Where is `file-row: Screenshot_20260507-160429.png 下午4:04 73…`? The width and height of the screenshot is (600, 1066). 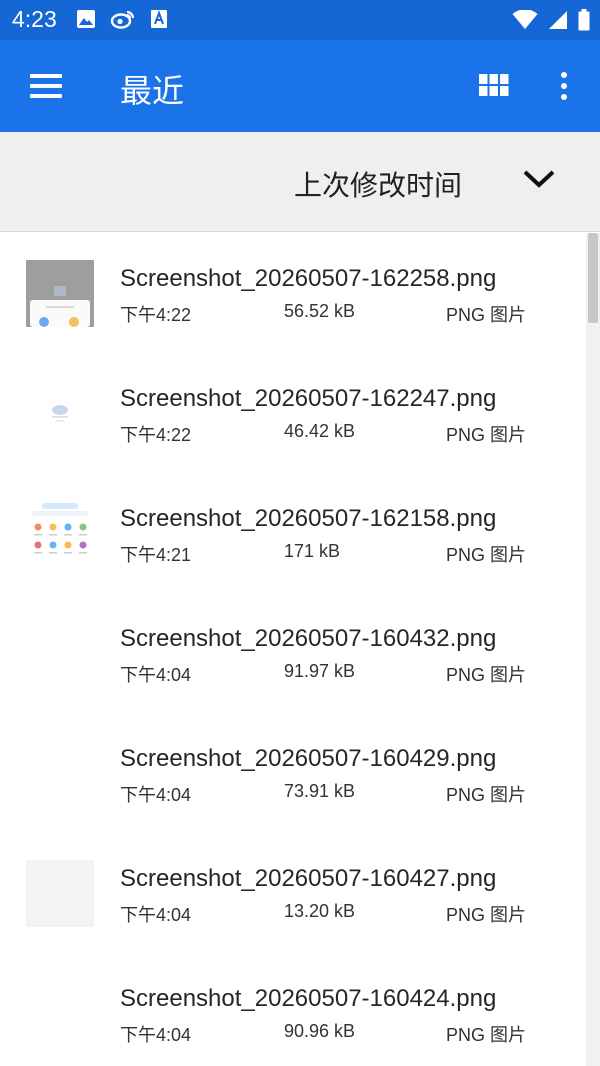
file-row: Screenshot_20260507-160429.png 下午4:04 73… is located at coordinates (293, 773).